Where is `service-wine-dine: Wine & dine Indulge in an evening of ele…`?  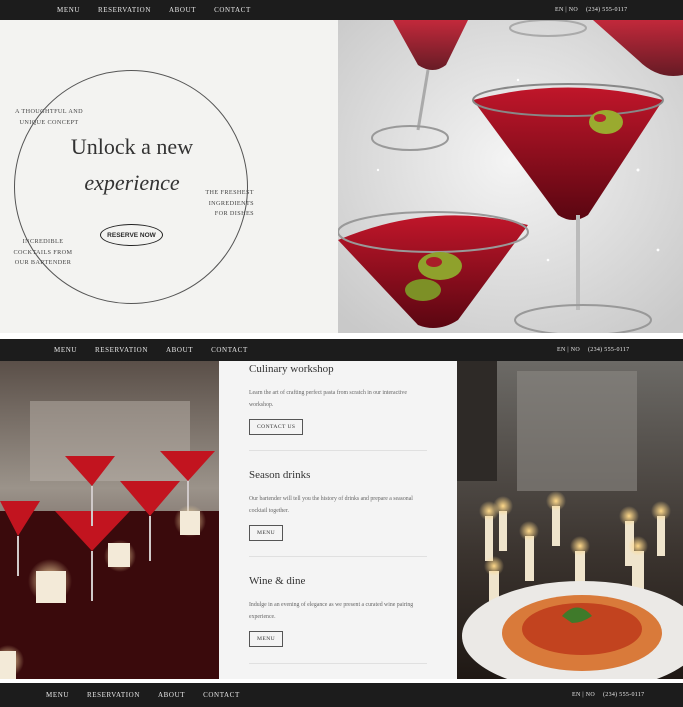 service-wine-dine: Wine & dine Indulge in an evening of ele… is located at coordinates (339, 611).